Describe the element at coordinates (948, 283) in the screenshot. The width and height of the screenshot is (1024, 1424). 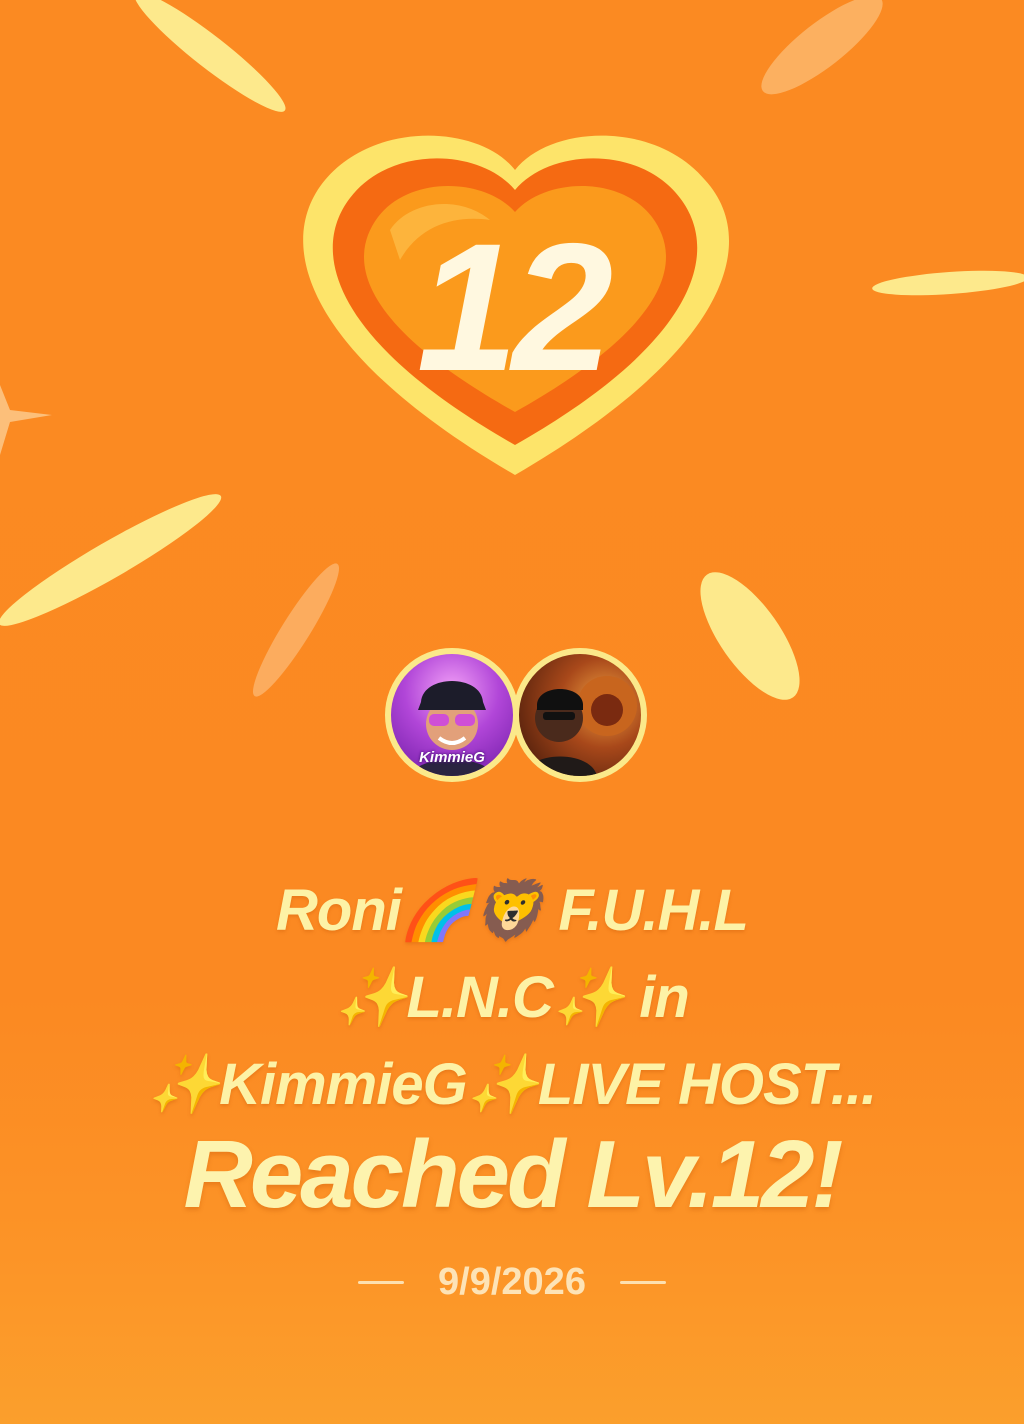
I see `ray-right` at that location.